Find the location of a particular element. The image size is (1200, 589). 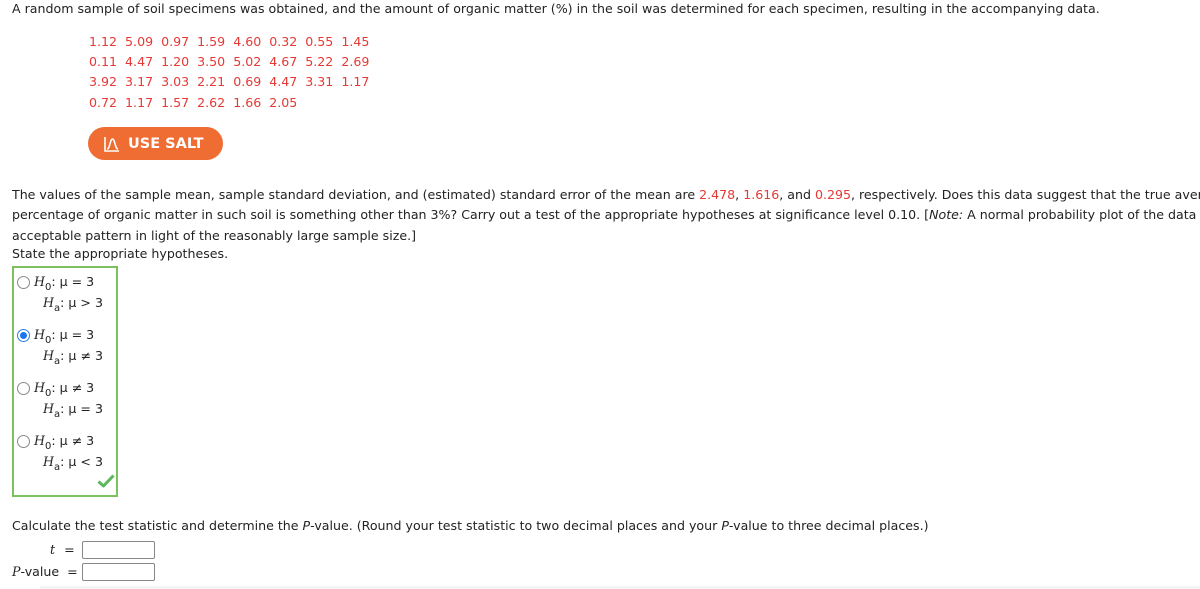

distribution-curve-icon is located at coordinates (111, 144).